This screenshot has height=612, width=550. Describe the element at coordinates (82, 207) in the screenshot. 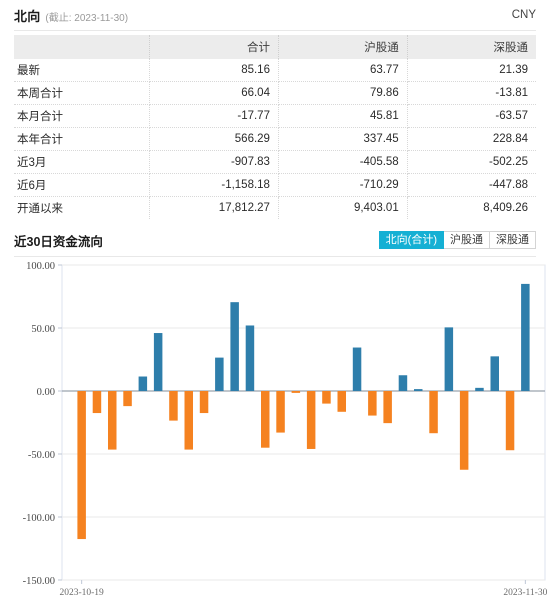

I see `row-label: 开通以来` at that location.